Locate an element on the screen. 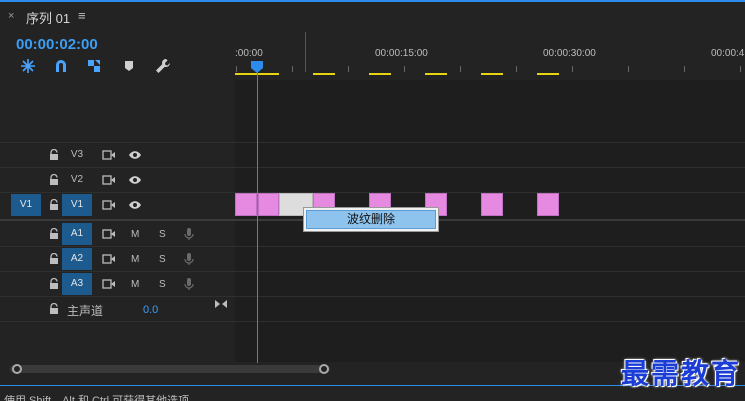 This screenshot has height=401, width=745. scrollbar-left-handle is located at coordinates (17, 369).